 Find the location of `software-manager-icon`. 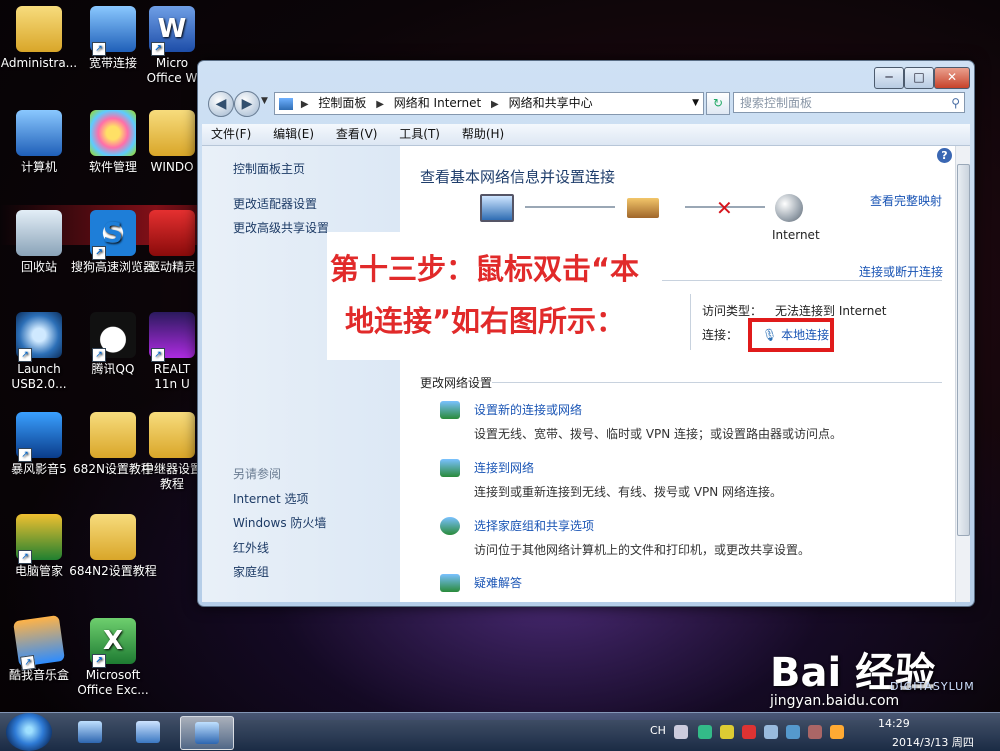

software-manager-icon is located at coordinates (113, 133).